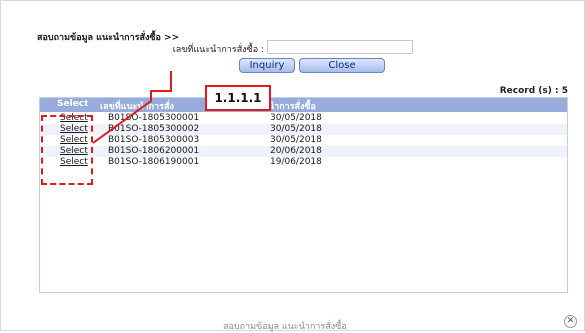  Describe the element at coordinates (154, 140) in the screenshot. I see `order-number: B01SO-1805300003` at that location.